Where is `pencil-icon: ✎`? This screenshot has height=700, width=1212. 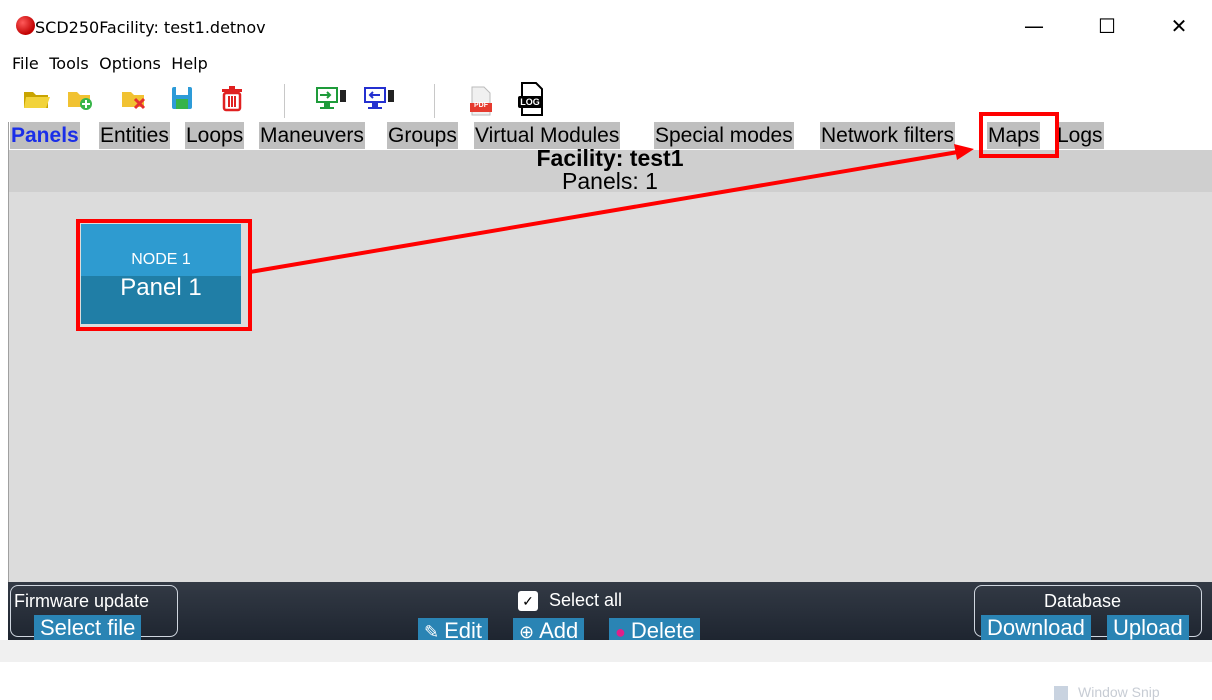 pencil-icon: ✎ is located at coordinates (434, 632).